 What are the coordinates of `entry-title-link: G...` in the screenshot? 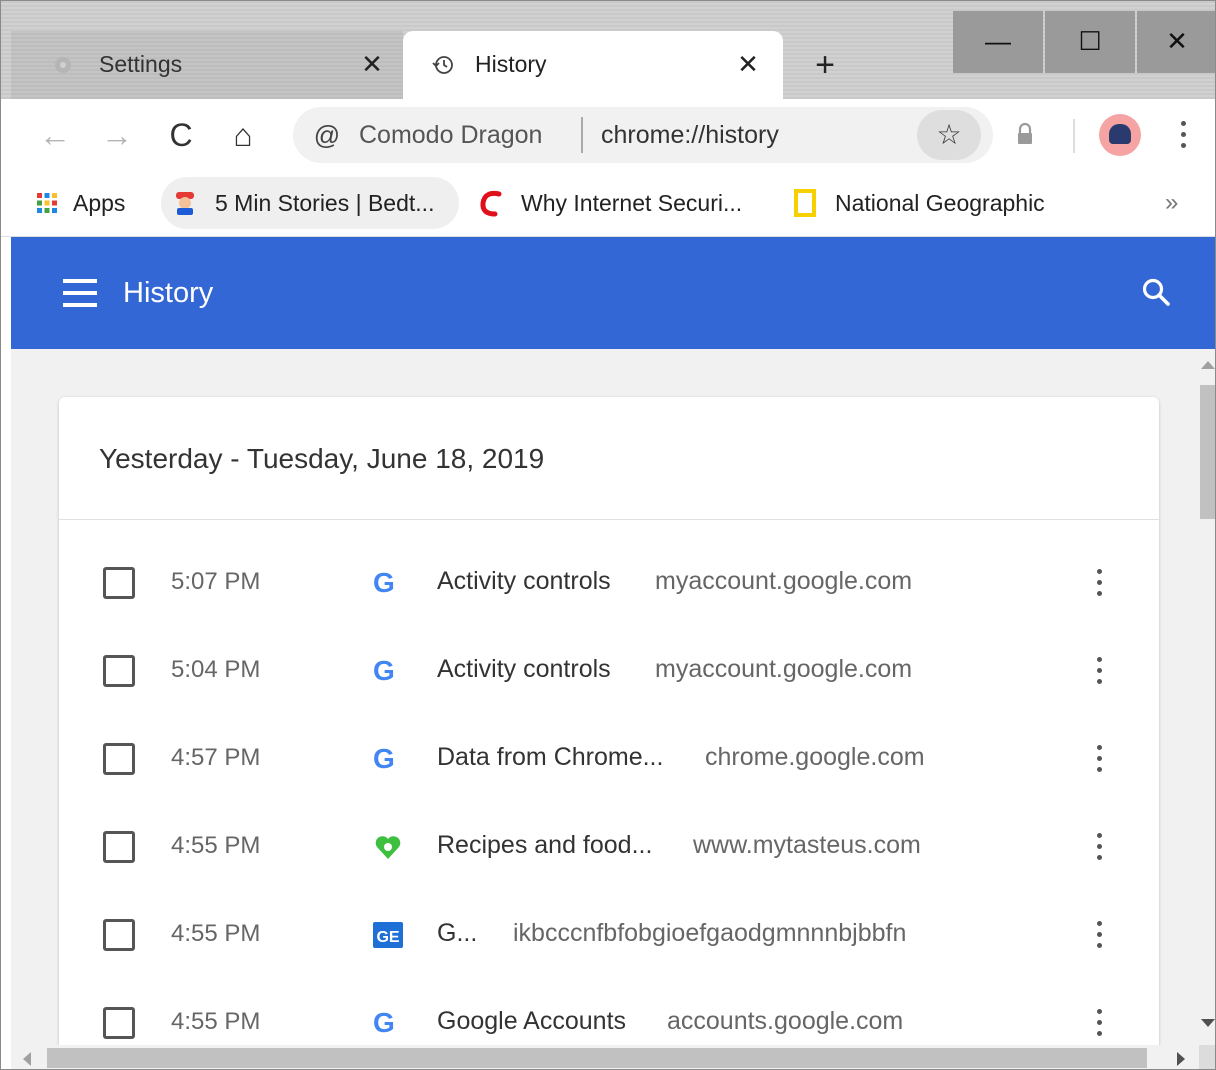 It's located at (457, 933).